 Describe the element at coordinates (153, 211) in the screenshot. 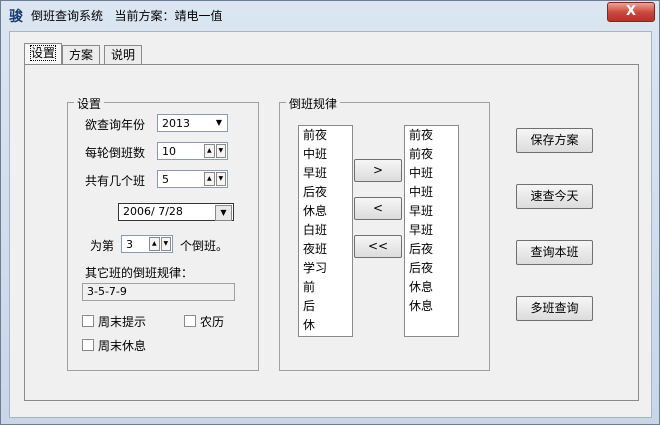

I see `date-value: 2006/ 7/28` at that location.